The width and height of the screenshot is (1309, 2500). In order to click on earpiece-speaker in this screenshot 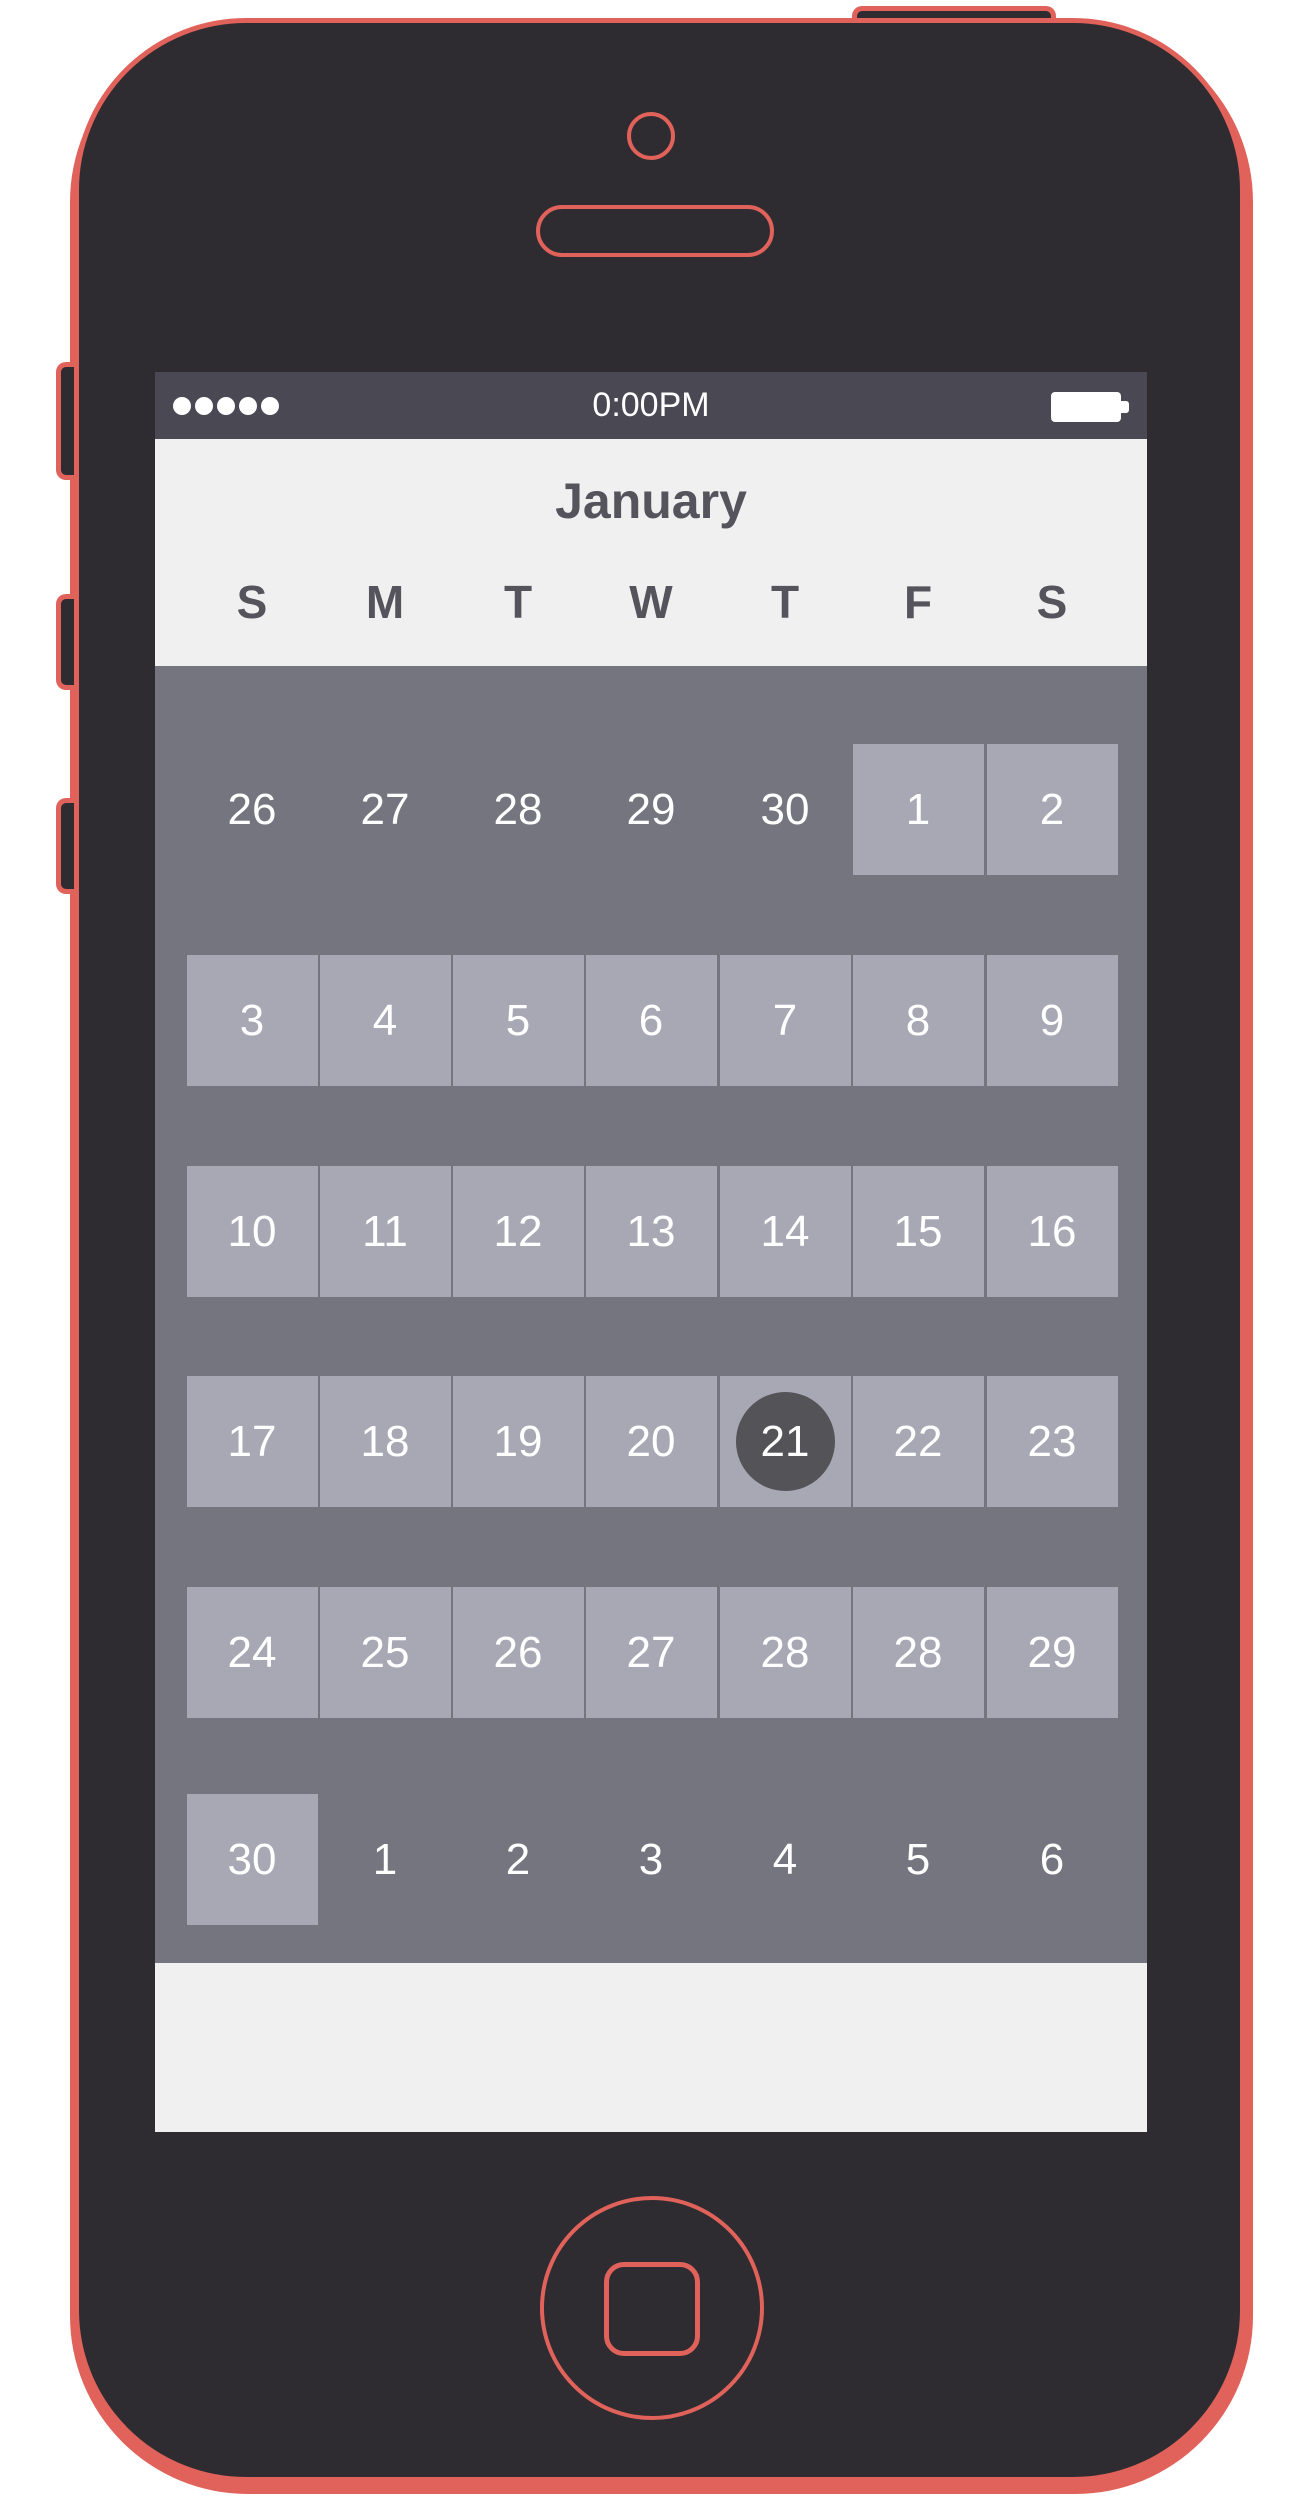, I will do `click(655, 231)`.